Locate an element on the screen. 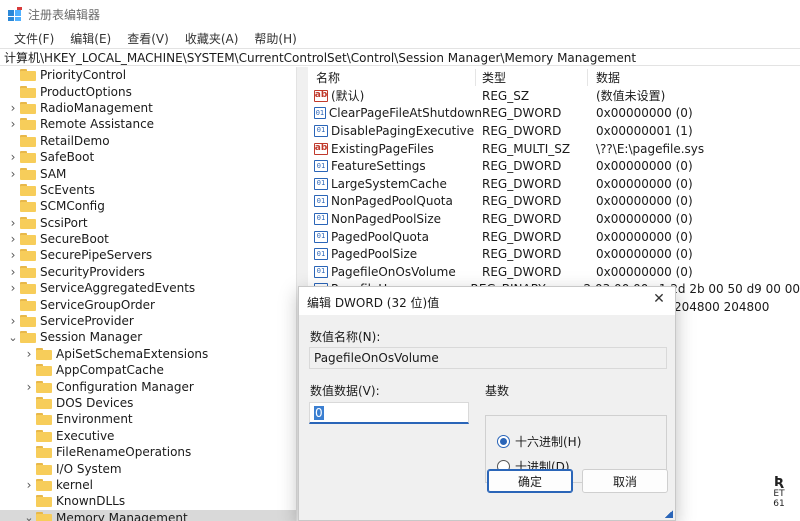 The image size is (800, 521). value-name: ExistingPageFiles is located at coordinates (382, 148).